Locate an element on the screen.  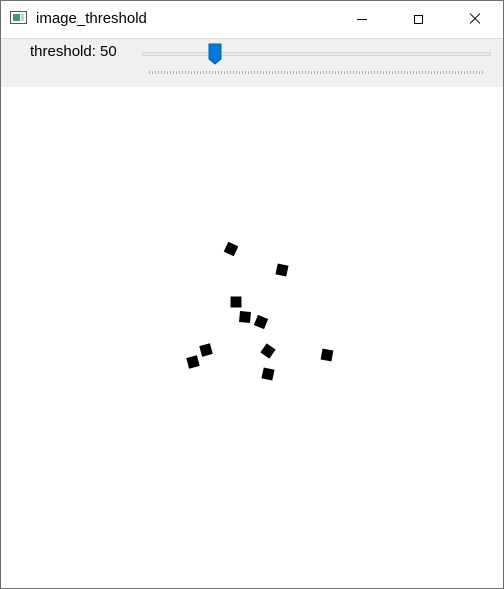
close-button is located at coordinates (475, 19).